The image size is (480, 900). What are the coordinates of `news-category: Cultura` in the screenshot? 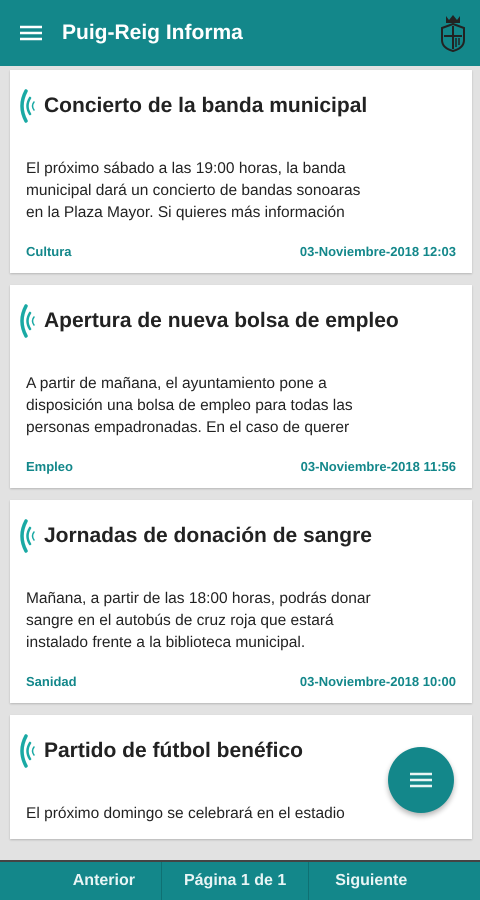 It's located at (49, 251).